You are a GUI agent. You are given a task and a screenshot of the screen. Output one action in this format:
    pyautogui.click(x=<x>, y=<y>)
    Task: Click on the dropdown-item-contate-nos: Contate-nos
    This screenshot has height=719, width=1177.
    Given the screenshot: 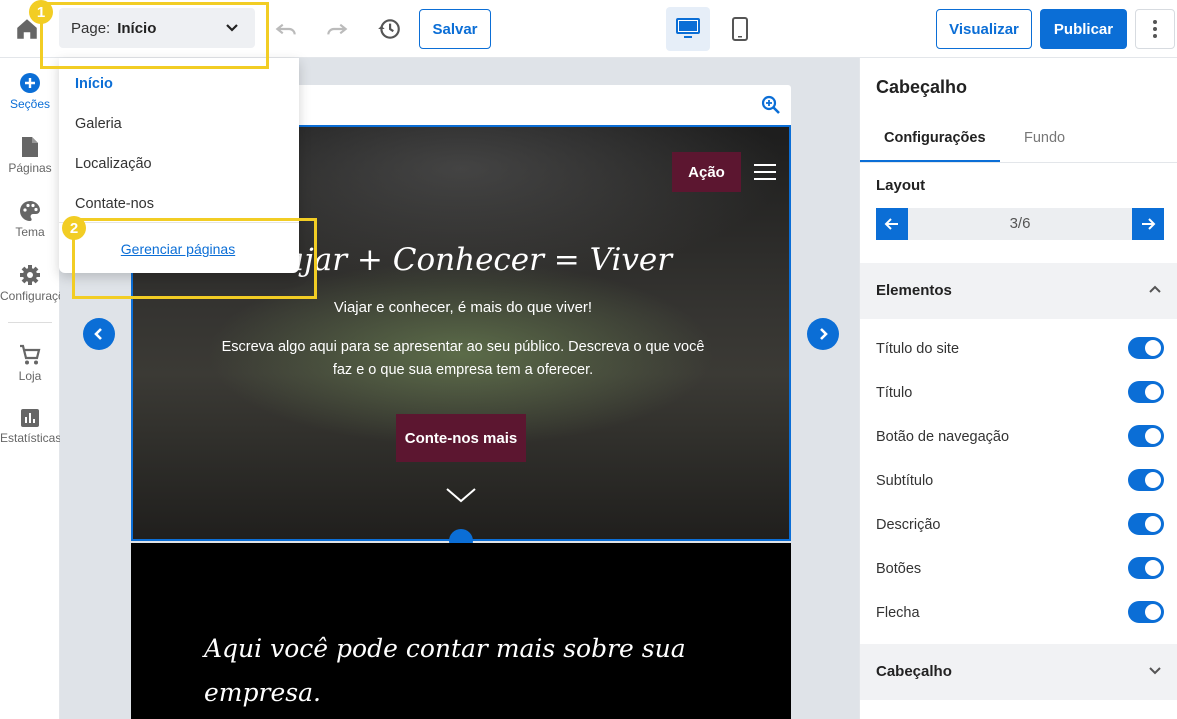 What is the action you would take?
    pyautogui.click(x=114, y=204)
    